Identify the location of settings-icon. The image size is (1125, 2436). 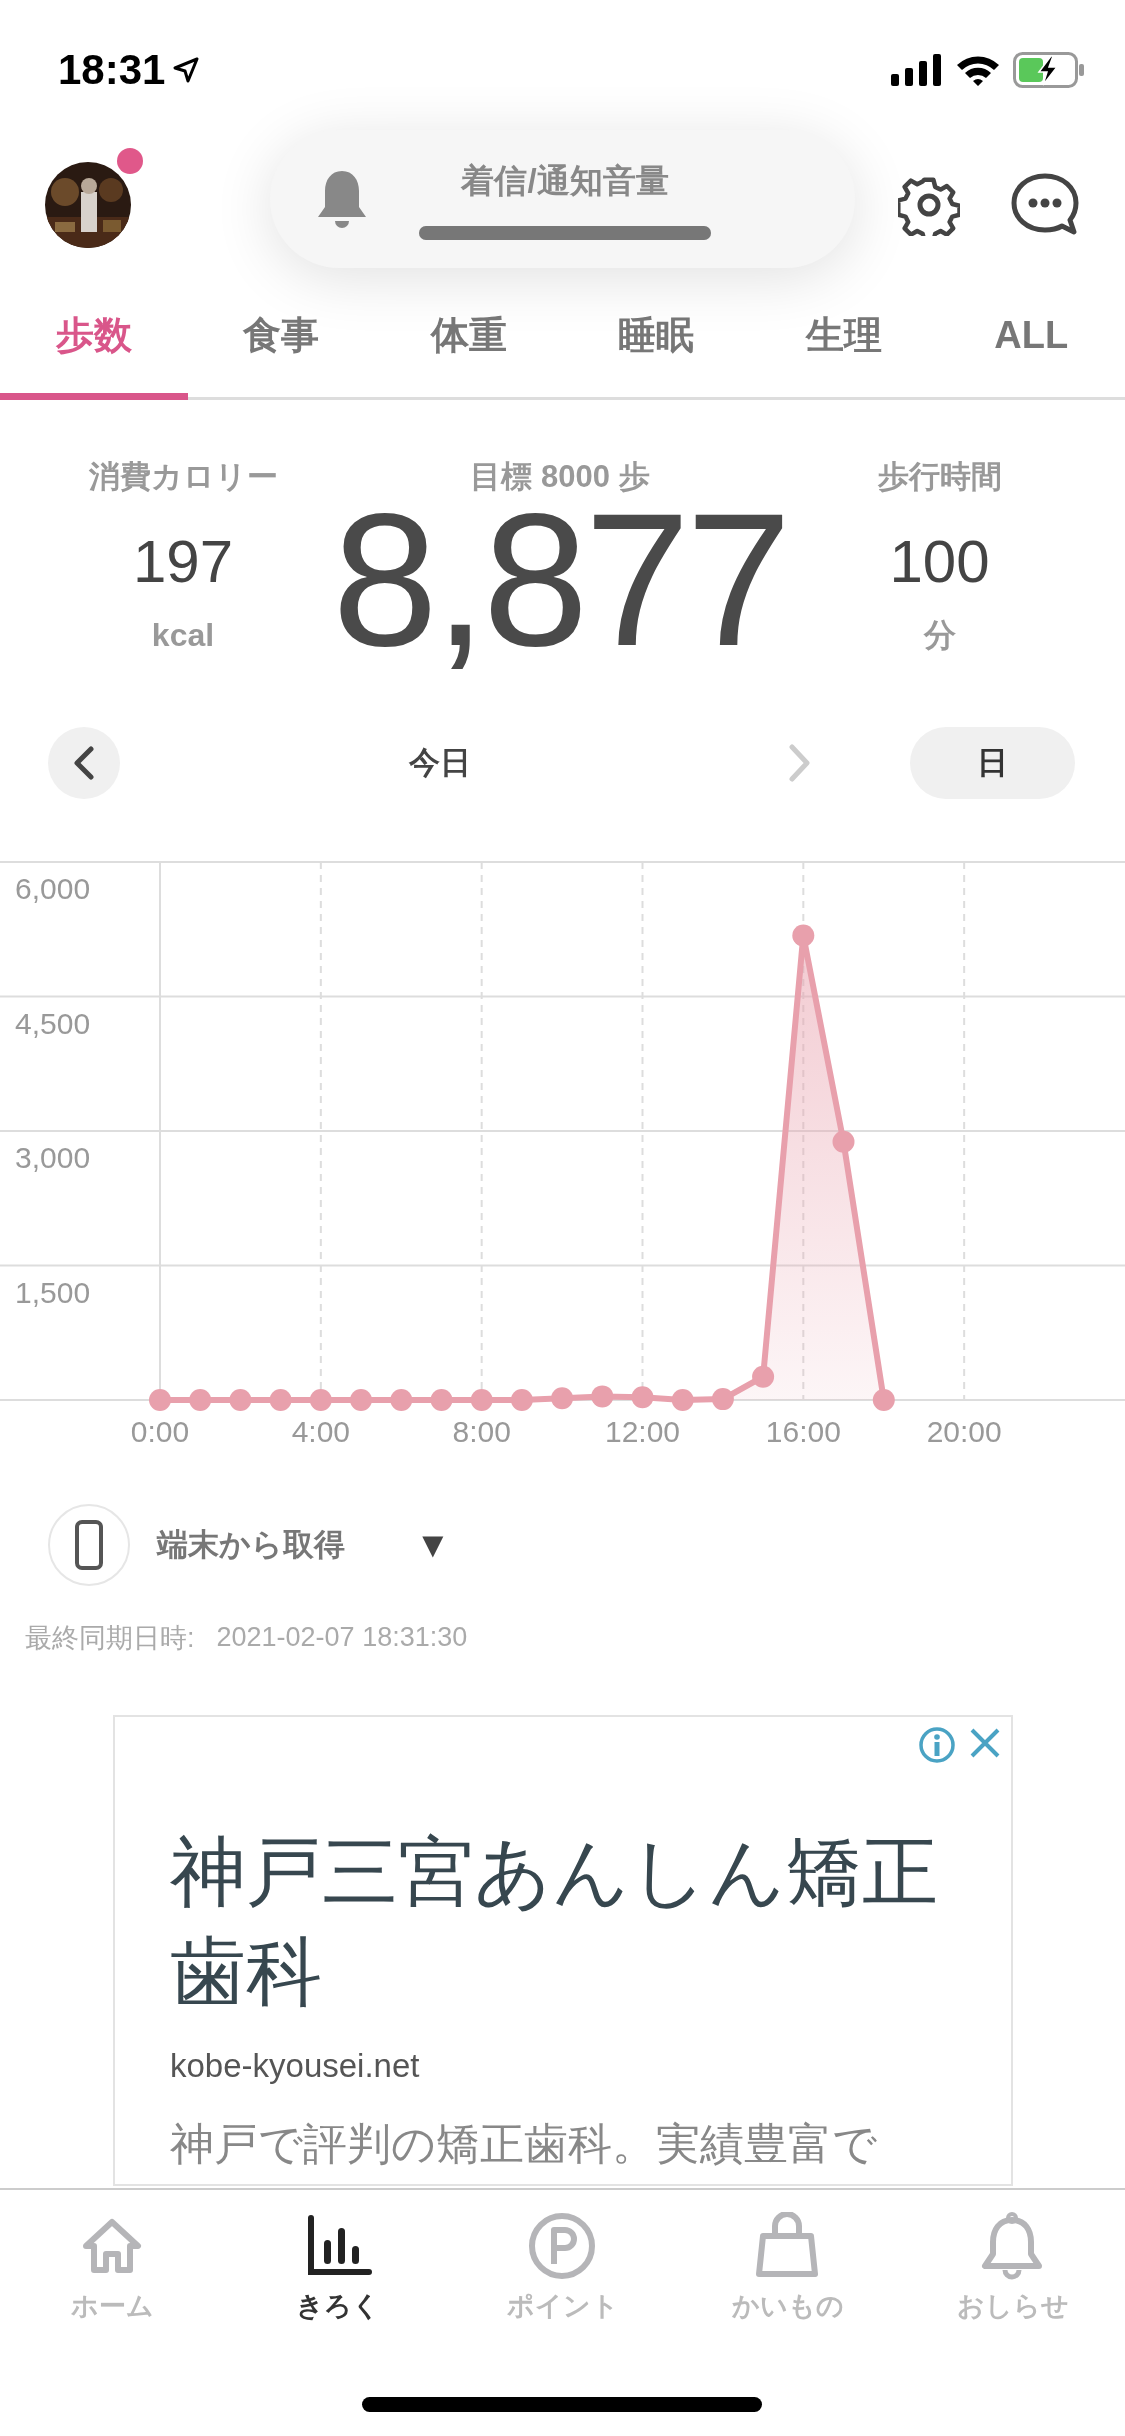
(929, 205).